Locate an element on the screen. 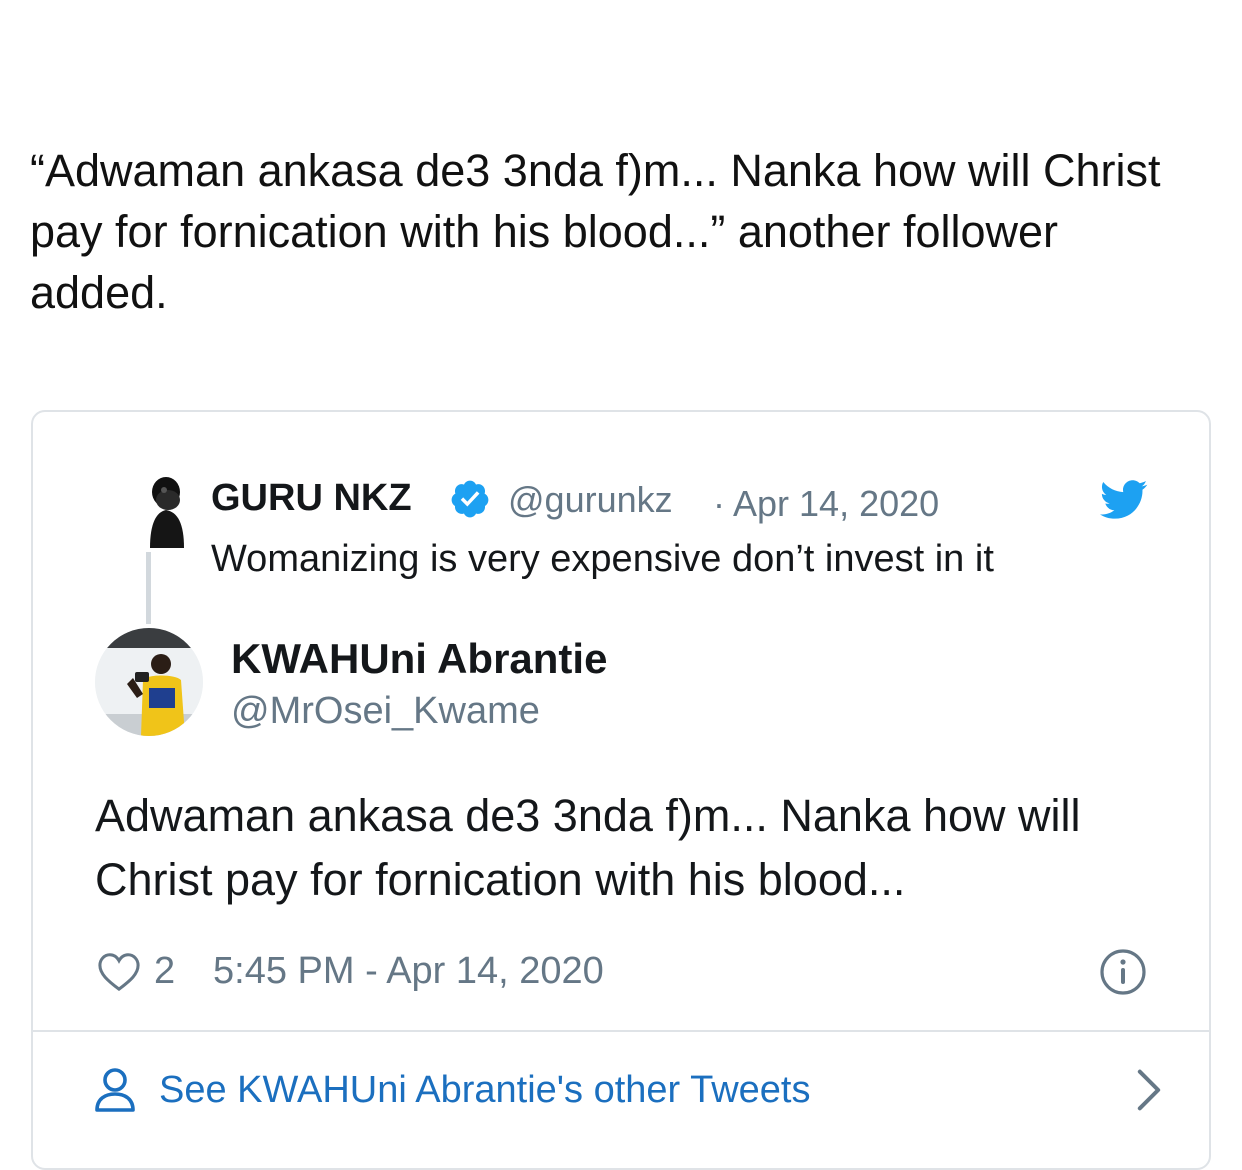 Image resolution: width=1242 pixels, height=1170 pixels. author-avatar is located at coordinates (149, 682).